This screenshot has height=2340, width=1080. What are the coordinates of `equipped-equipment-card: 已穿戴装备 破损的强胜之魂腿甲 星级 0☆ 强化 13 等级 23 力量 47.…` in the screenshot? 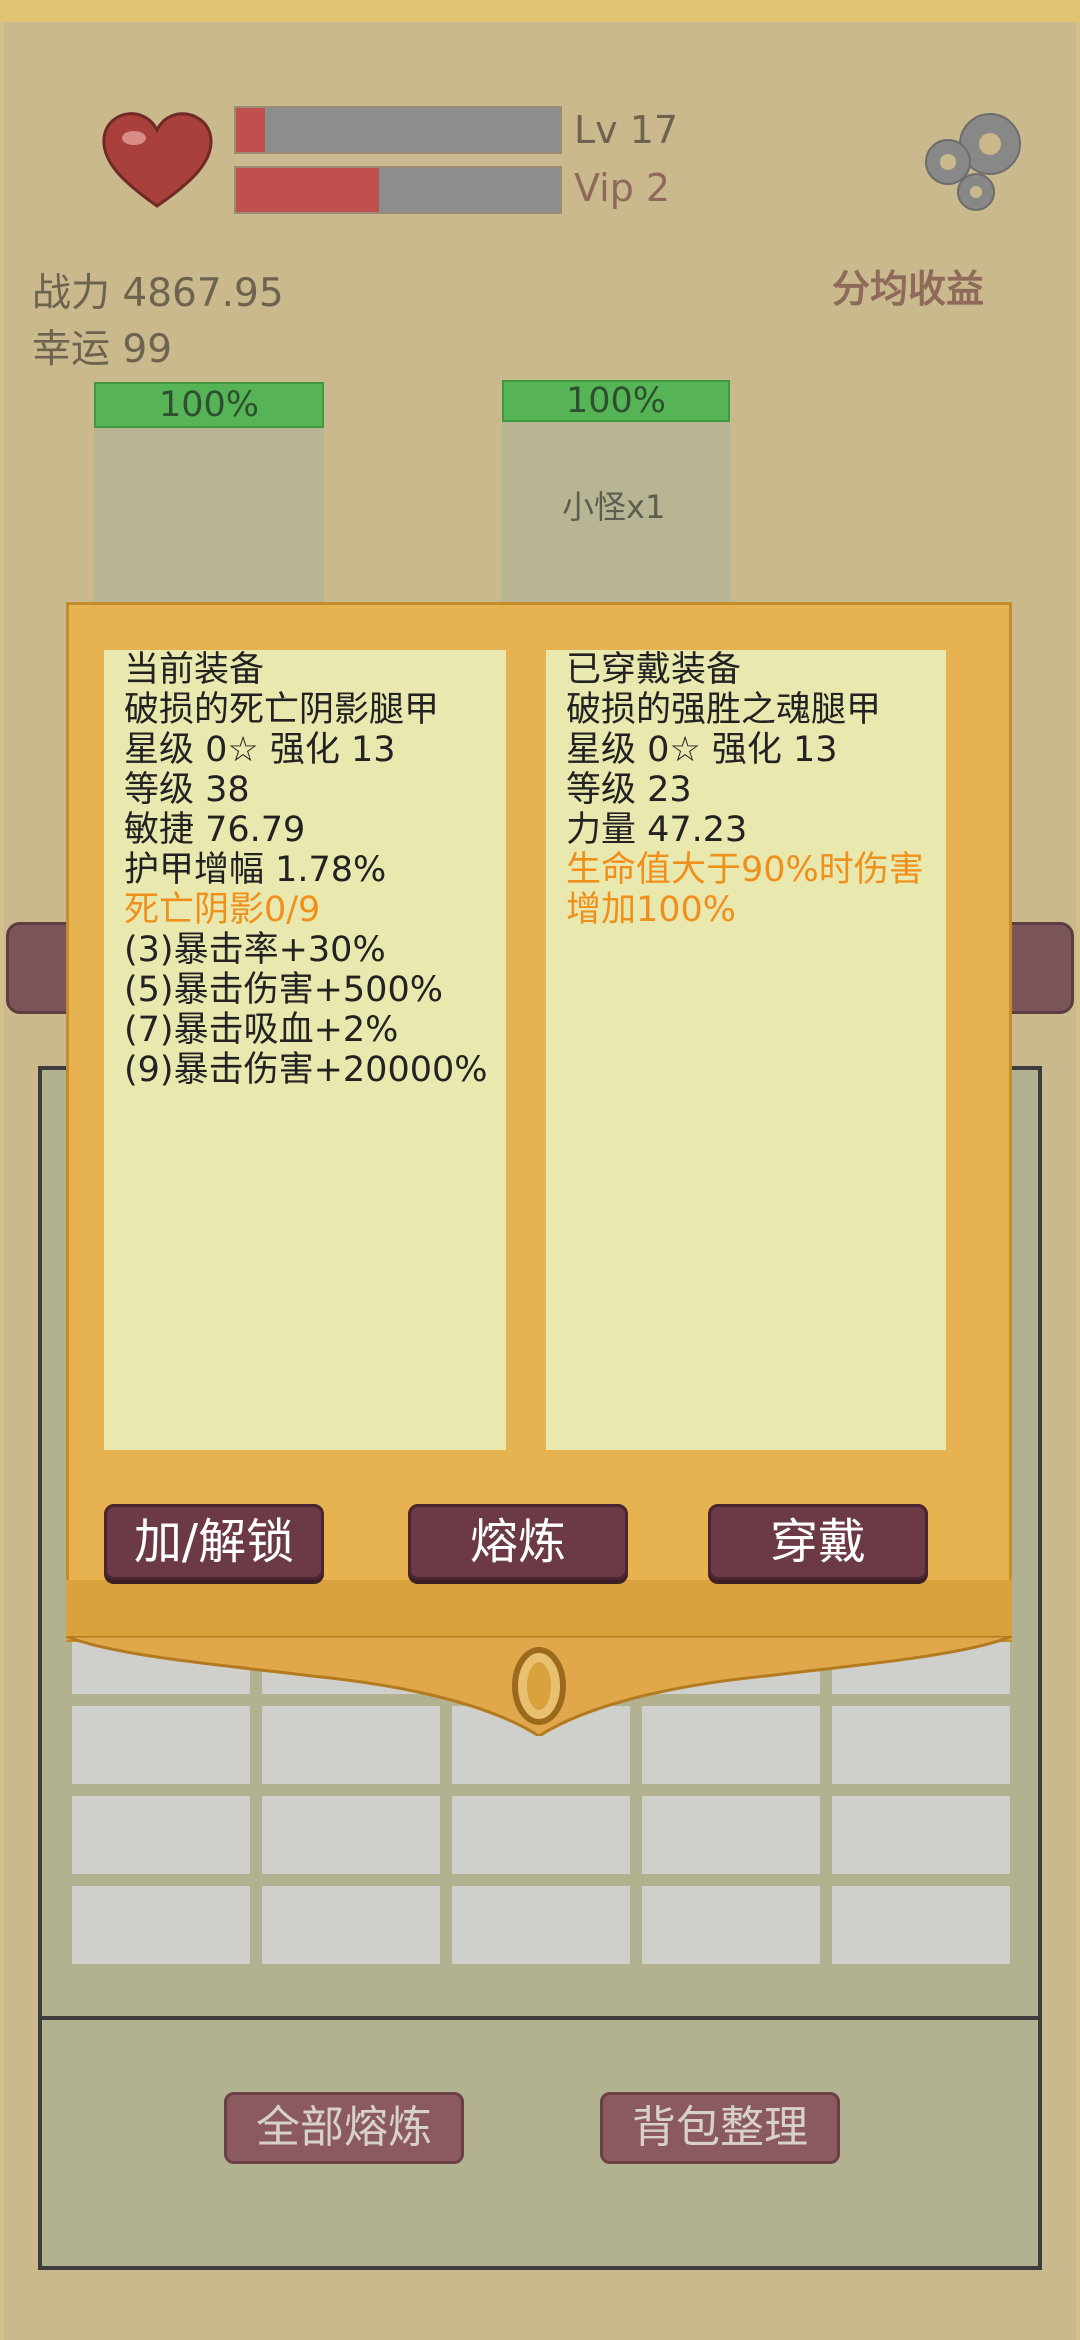 It's located at (746, 1050).